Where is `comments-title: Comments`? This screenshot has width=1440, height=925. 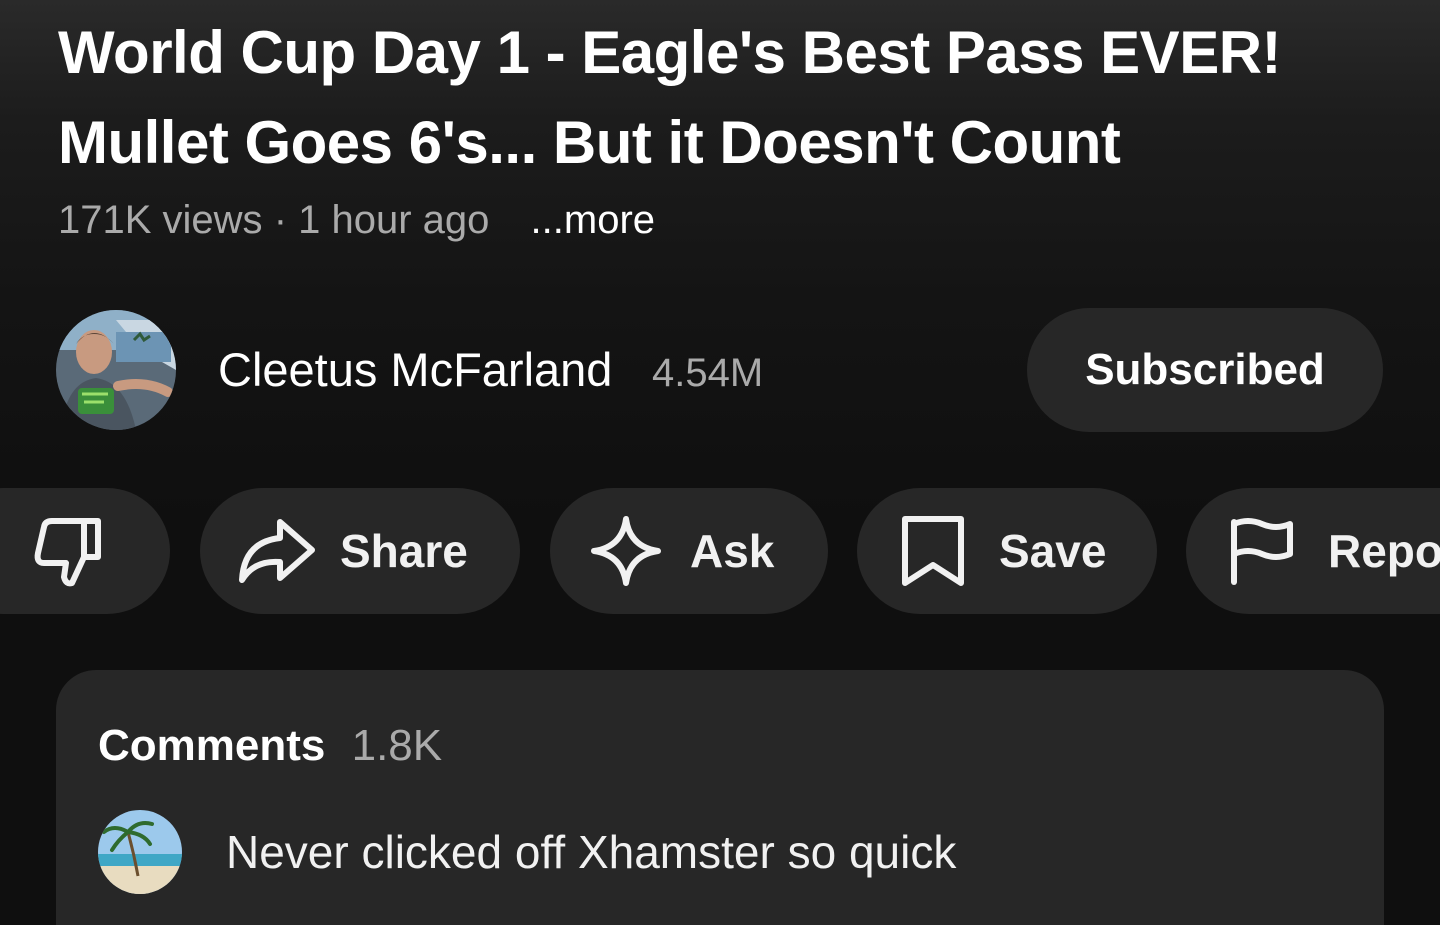
comments-title: Comments is located at coordinates (212, 745).